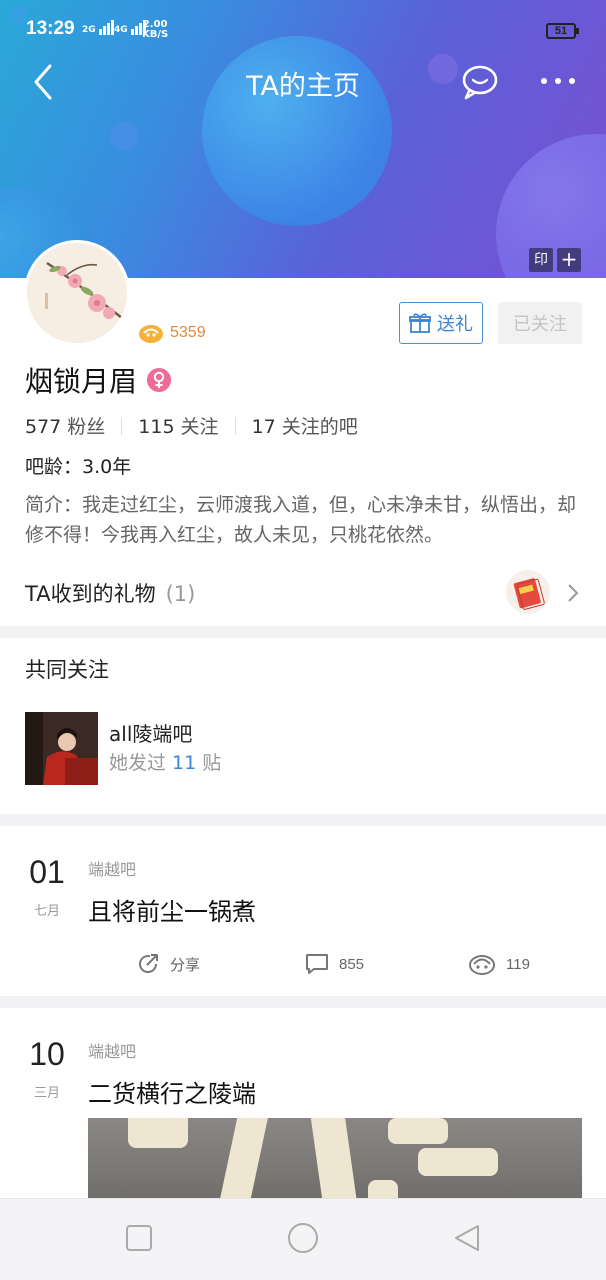 Image resolution: width=606 pixels, height=1280 pixels. I want to click on post-card: 01 七月 端越吧 且将前尘一锅煮 分享 855 119, so click(303, 911).